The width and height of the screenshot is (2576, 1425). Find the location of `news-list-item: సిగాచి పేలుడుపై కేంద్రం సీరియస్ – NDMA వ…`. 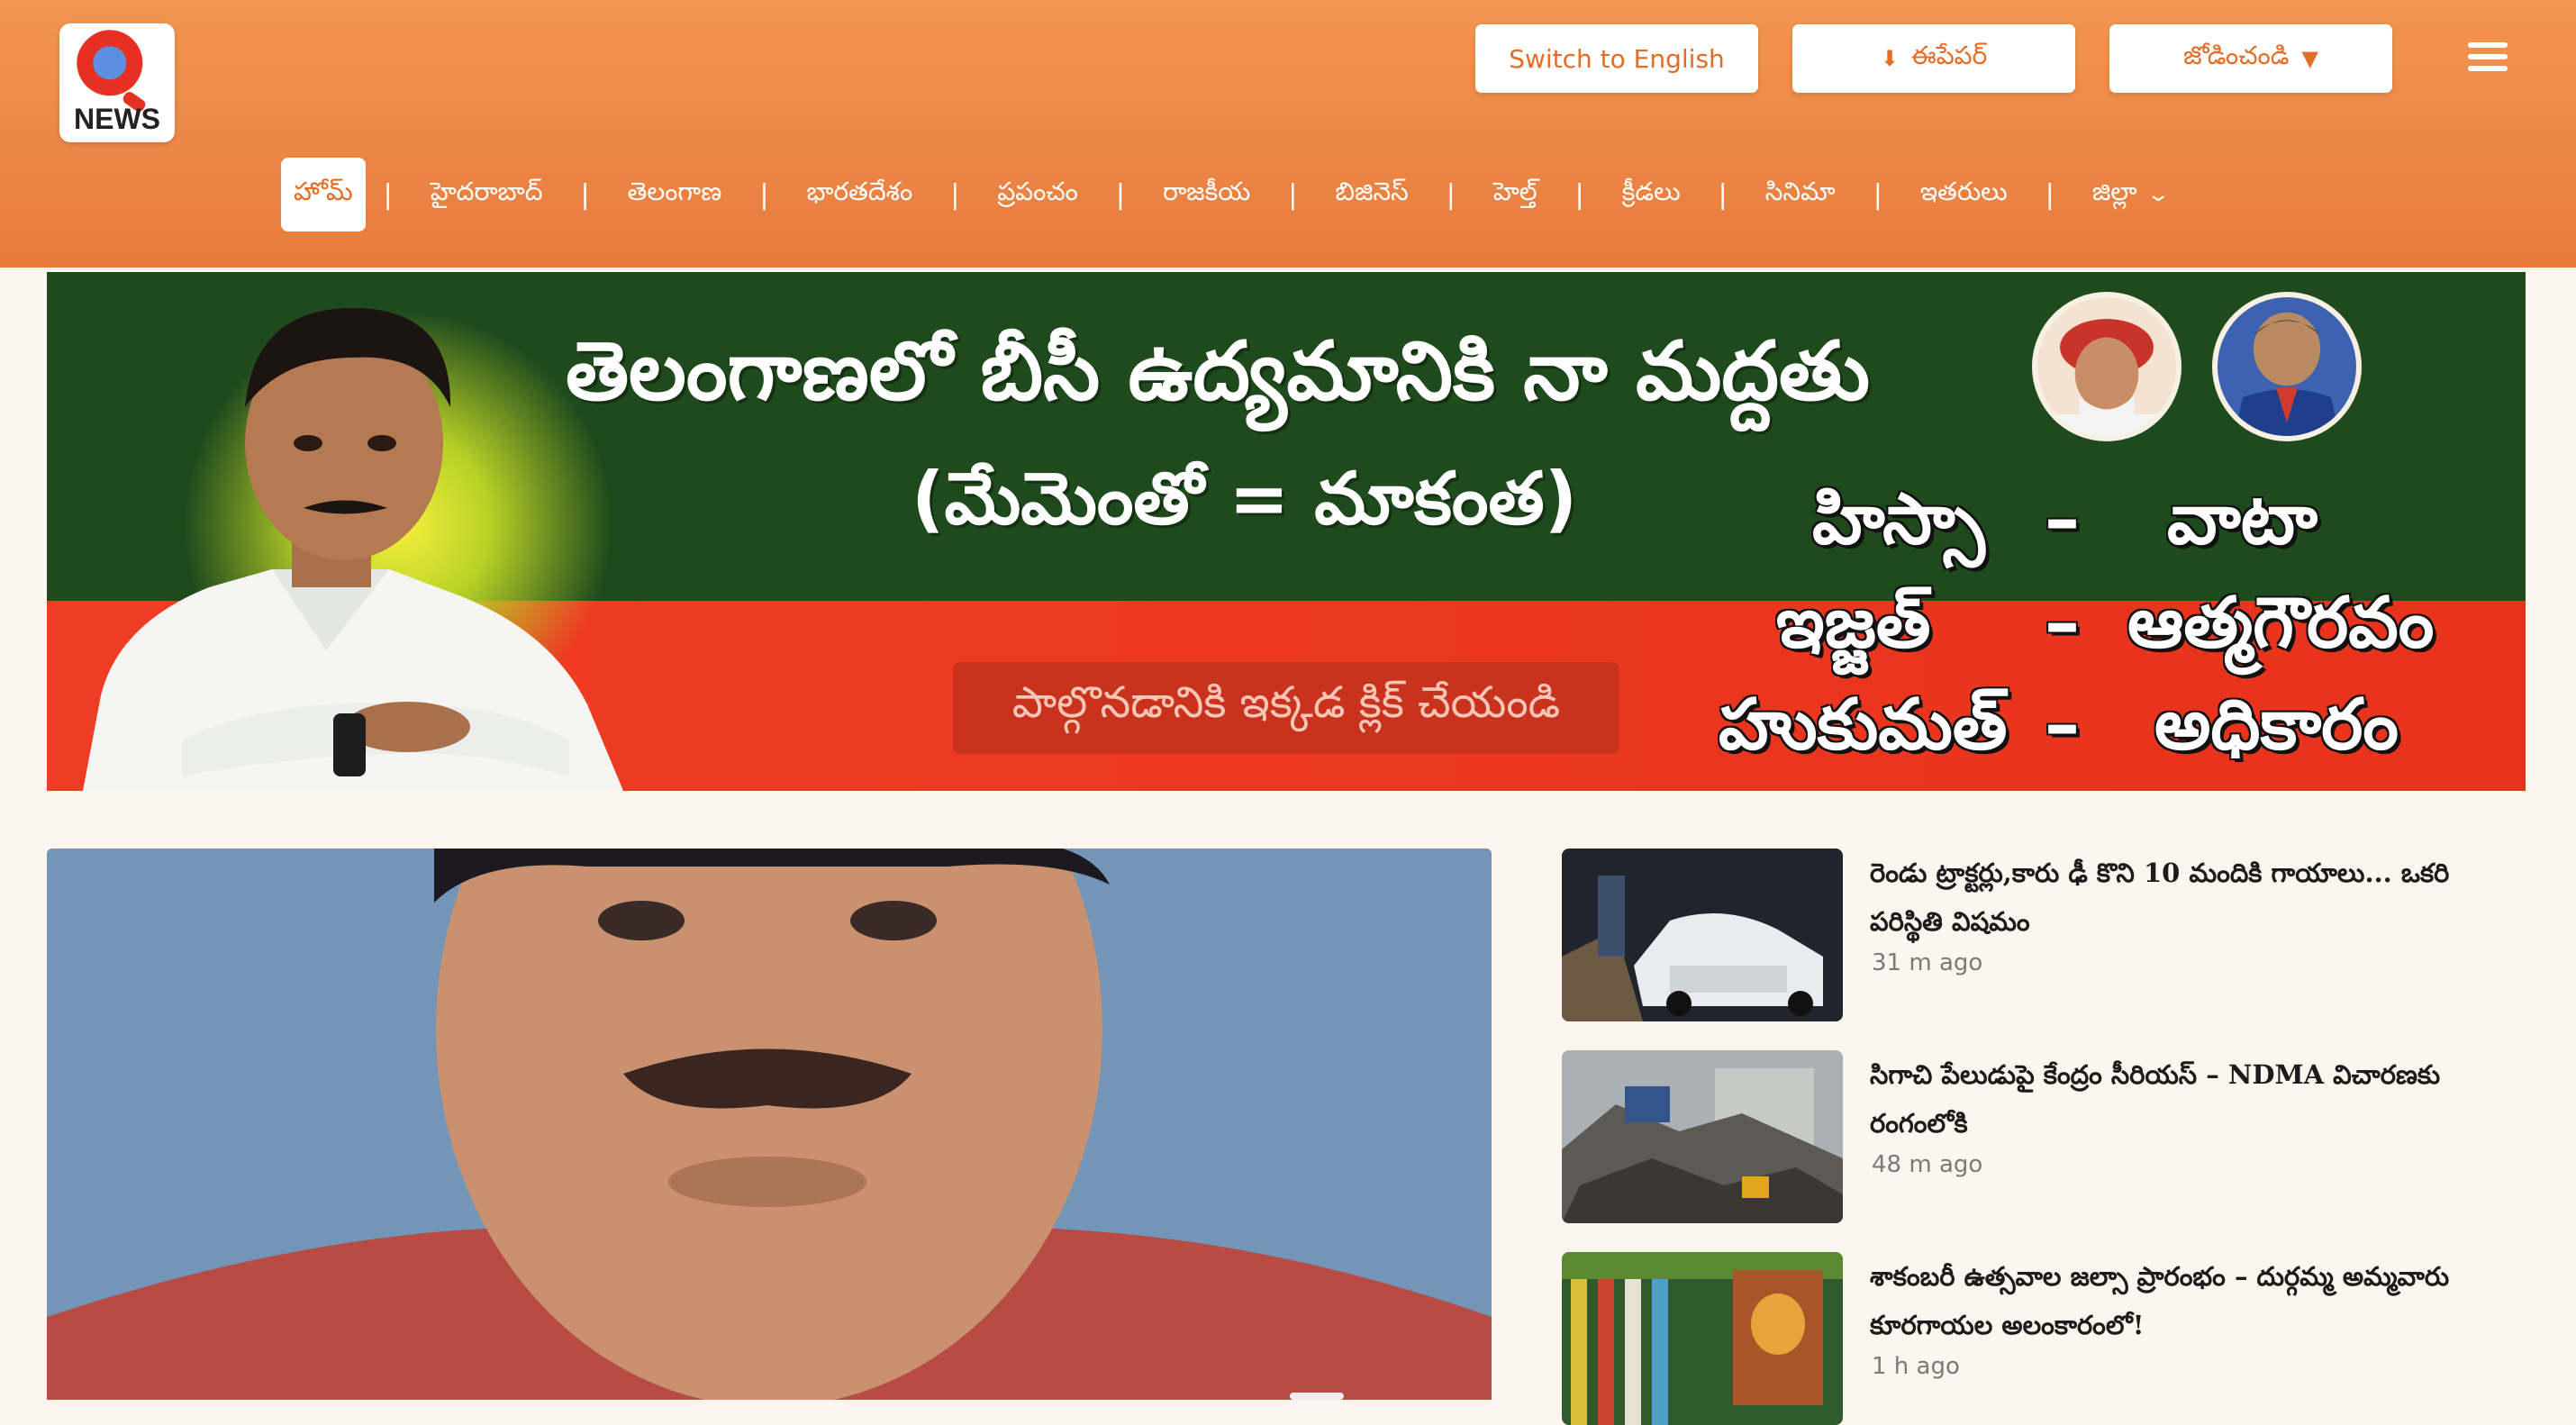

news-list-item: సిగాచి పేలుడుపై కేంద్రం సీరియస్ – NDMA వ… is located at coordinates (2044, 1136).